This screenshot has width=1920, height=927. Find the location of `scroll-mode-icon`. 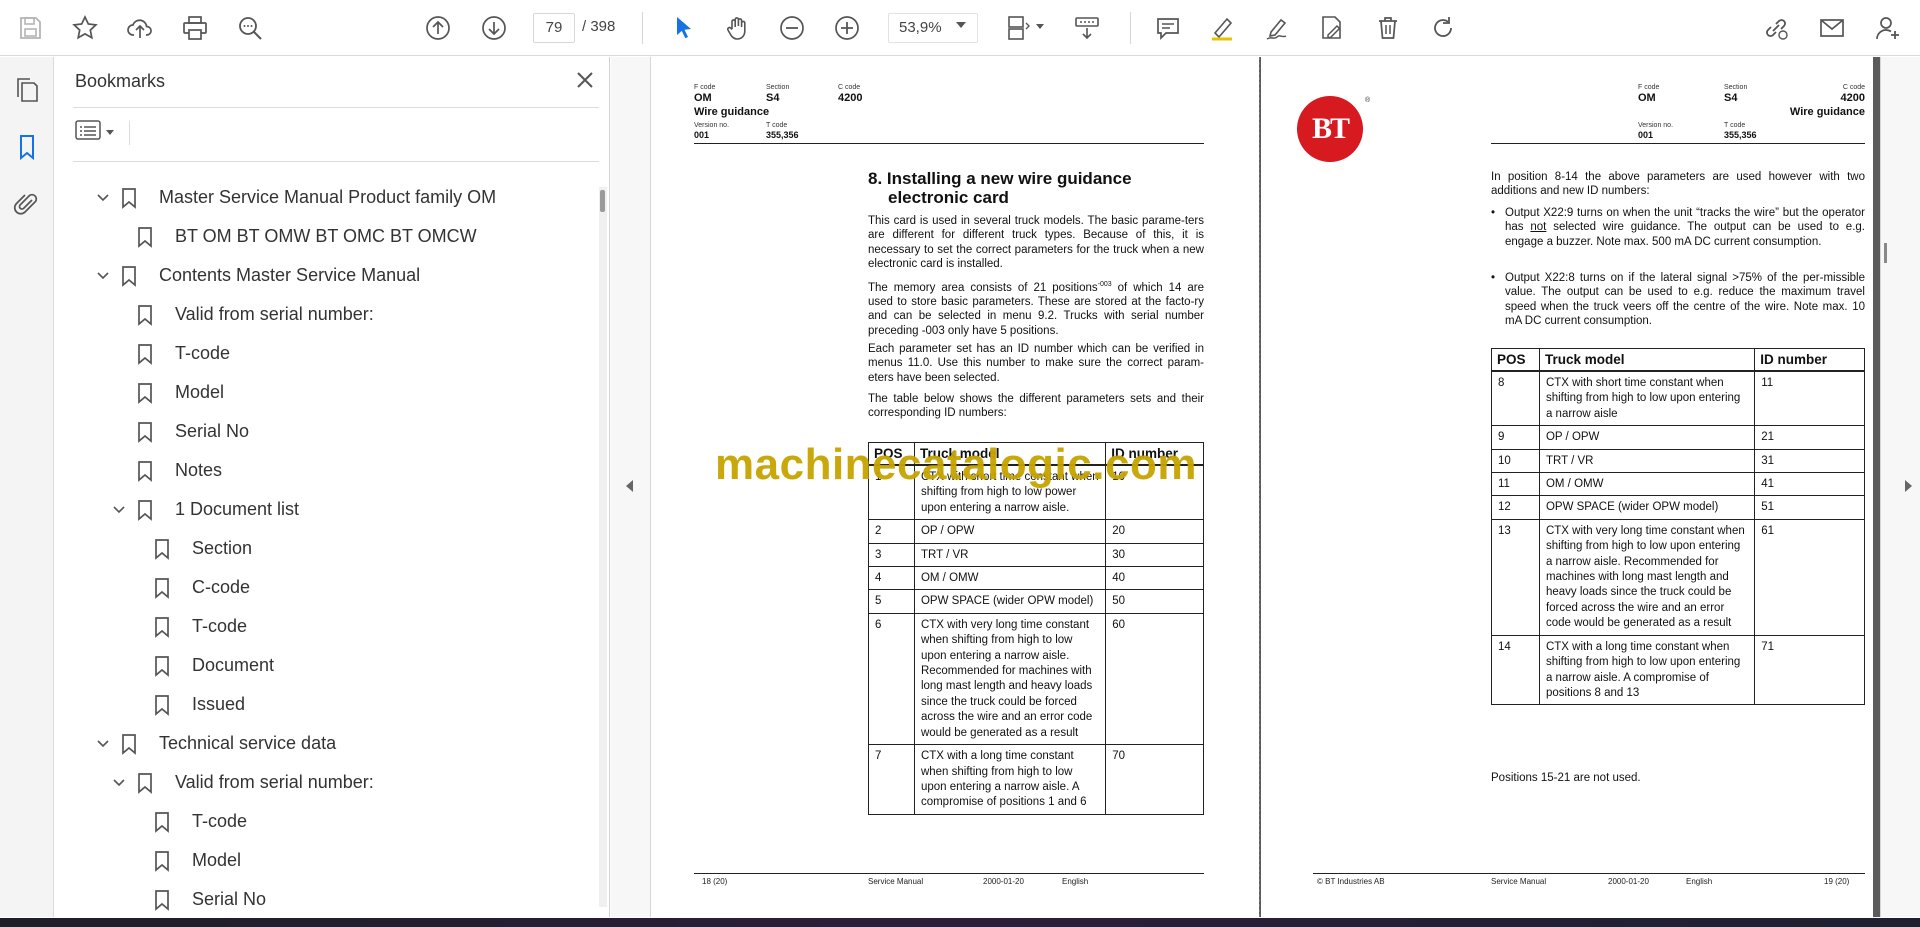

scroll-mode-icon is located at coordinates (1087, 28).